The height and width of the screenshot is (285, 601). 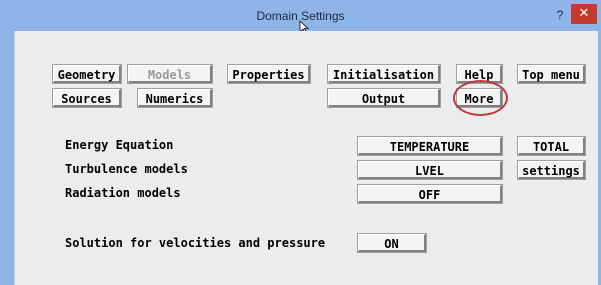 I want to click on radiation-model-button: OFF, so click(x=430, y=194).